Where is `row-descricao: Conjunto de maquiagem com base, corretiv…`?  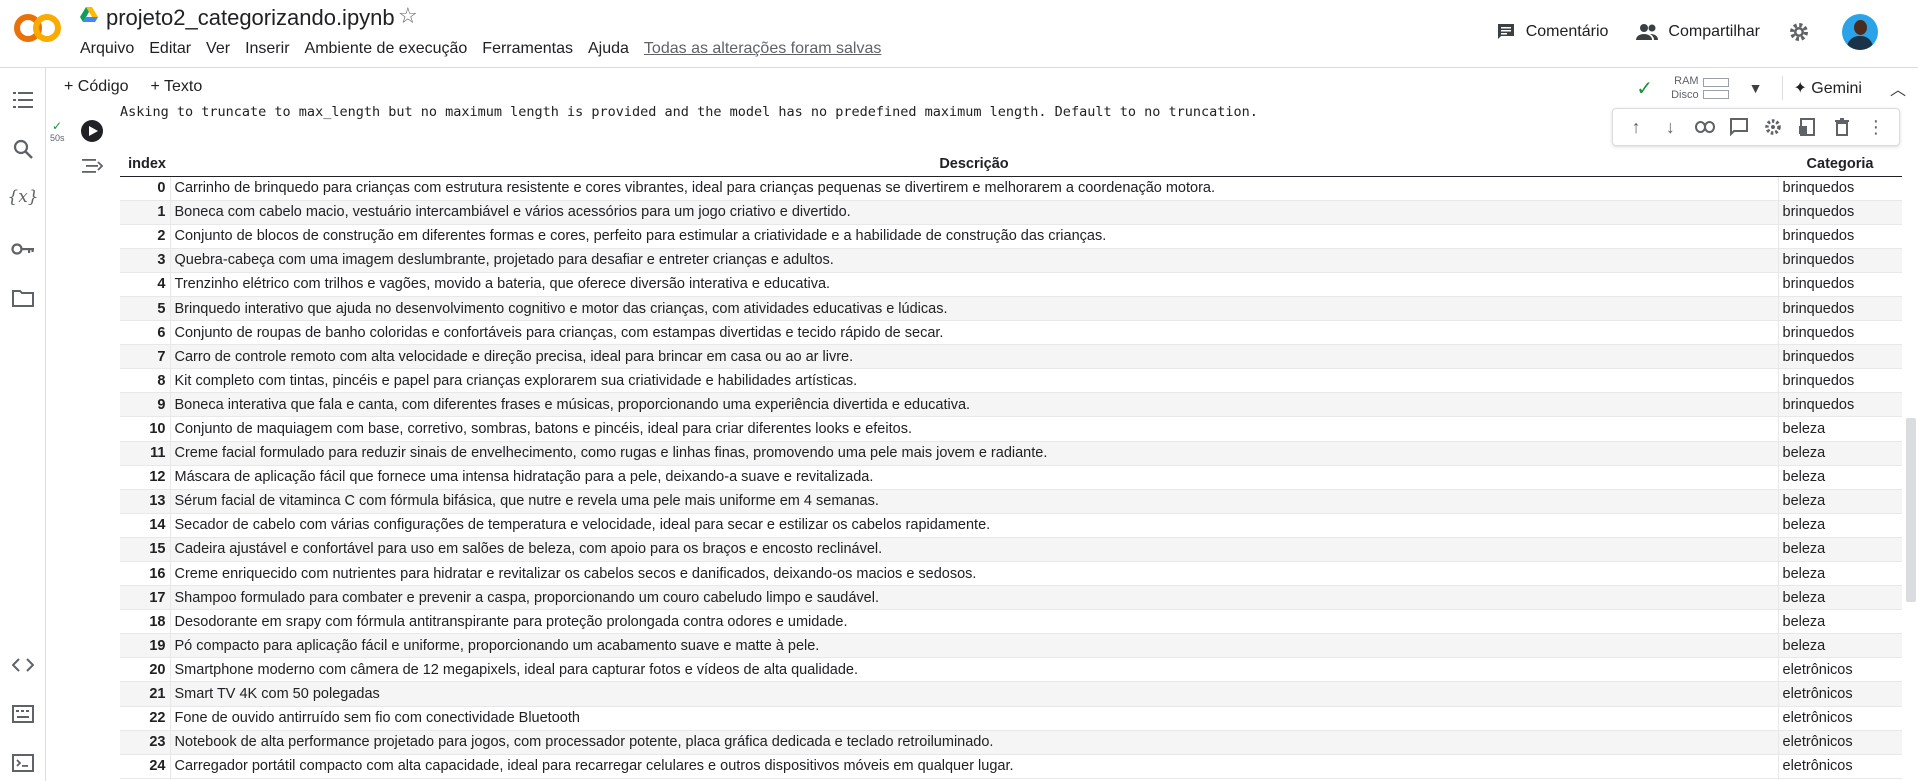
row-descricao: Conjunto de maquiagem com base, corretiv… is located at coordinates (974, 429).